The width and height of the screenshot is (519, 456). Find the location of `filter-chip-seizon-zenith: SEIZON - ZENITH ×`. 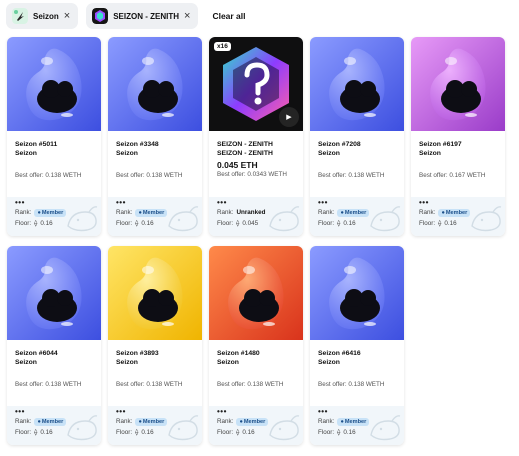

filter-chip-seizon-zenith: SEIZON - ZENITH × is located at coordinates (142, 16).